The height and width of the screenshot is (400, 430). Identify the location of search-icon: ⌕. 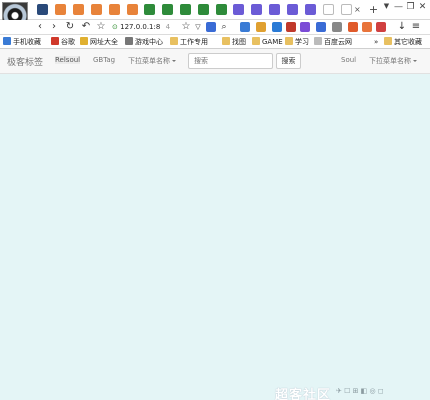
(224, 27).